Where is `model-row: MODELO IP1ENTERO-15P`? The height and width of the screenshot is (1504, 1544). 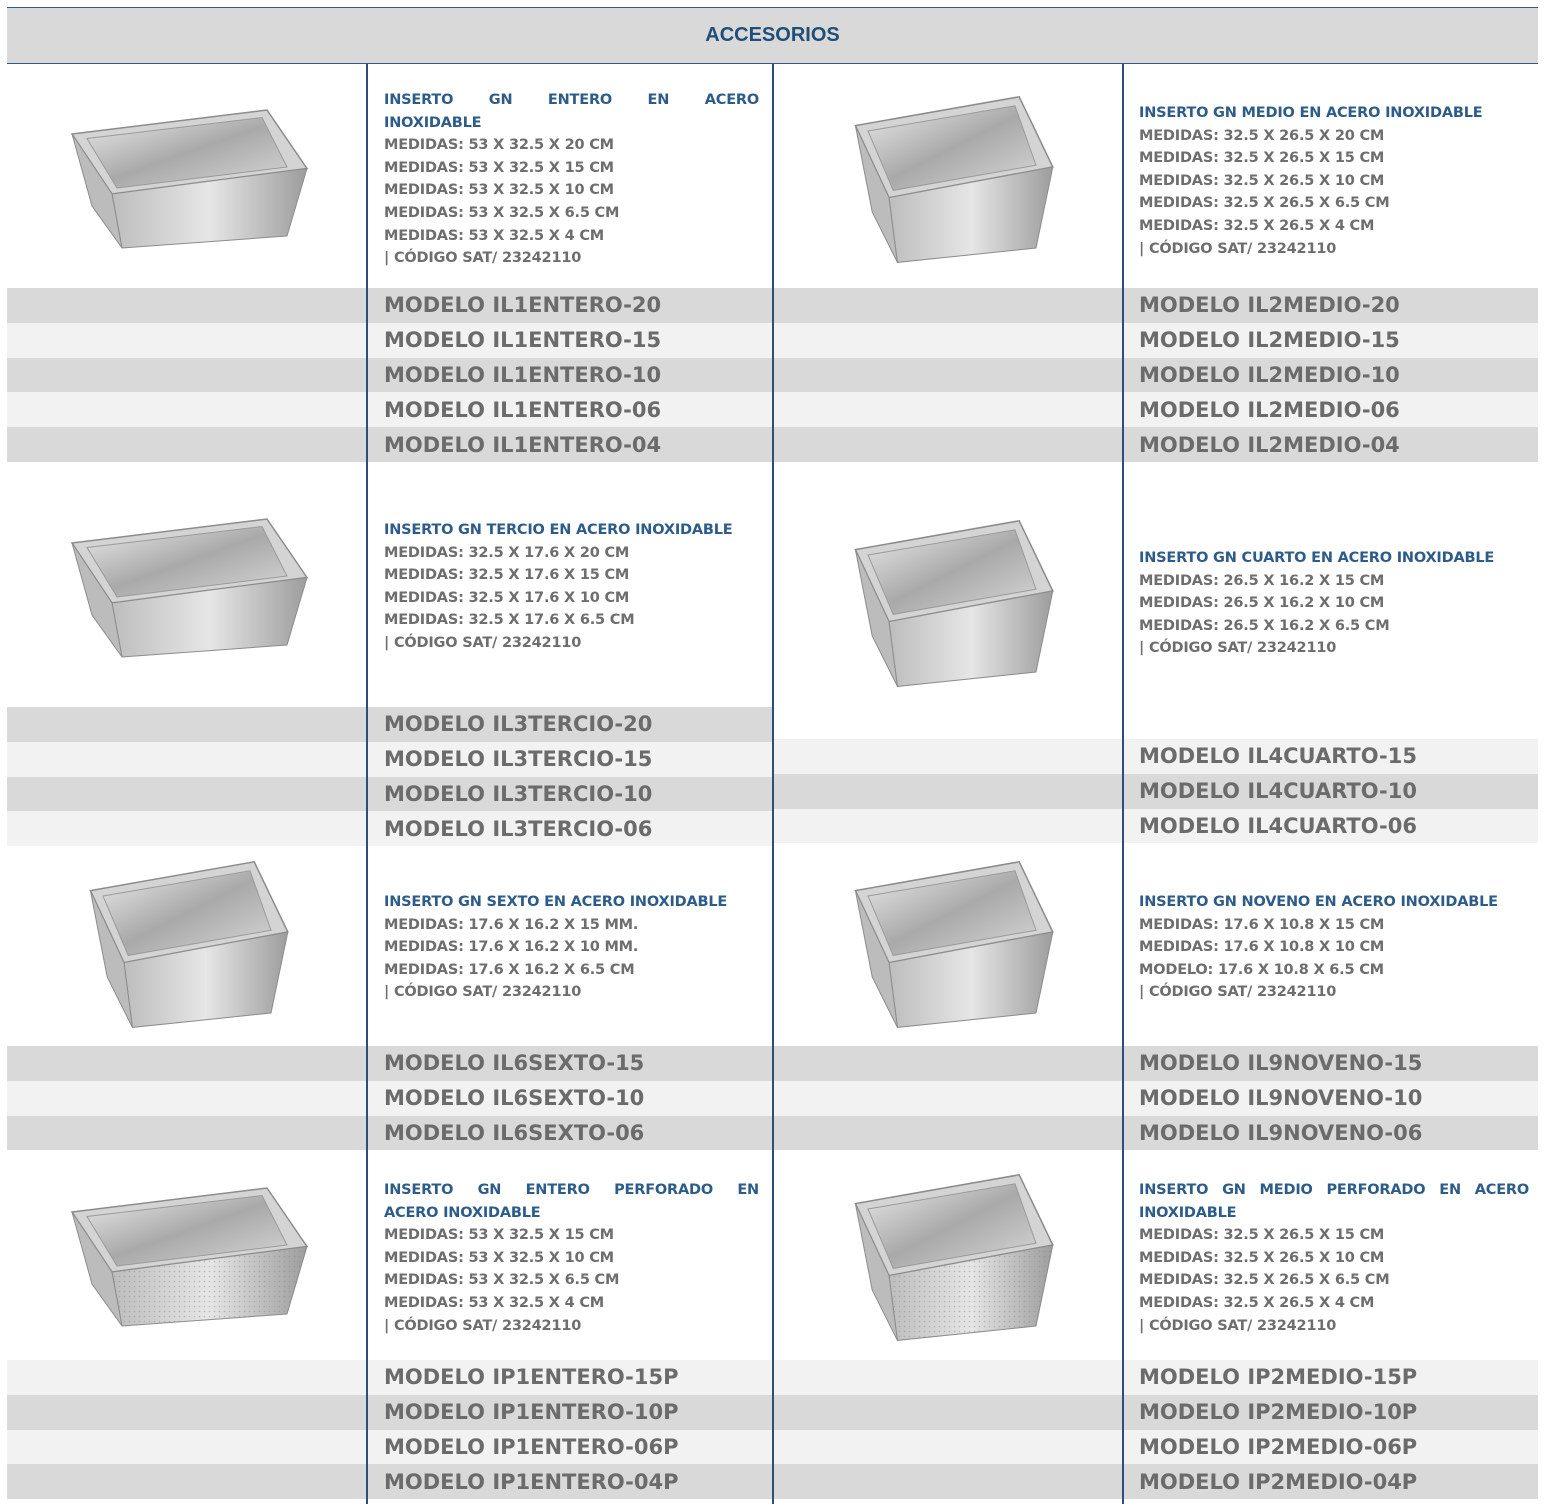
model-row: MODELO IP1ENTERO-15P is located at coordinates (390, 1377).